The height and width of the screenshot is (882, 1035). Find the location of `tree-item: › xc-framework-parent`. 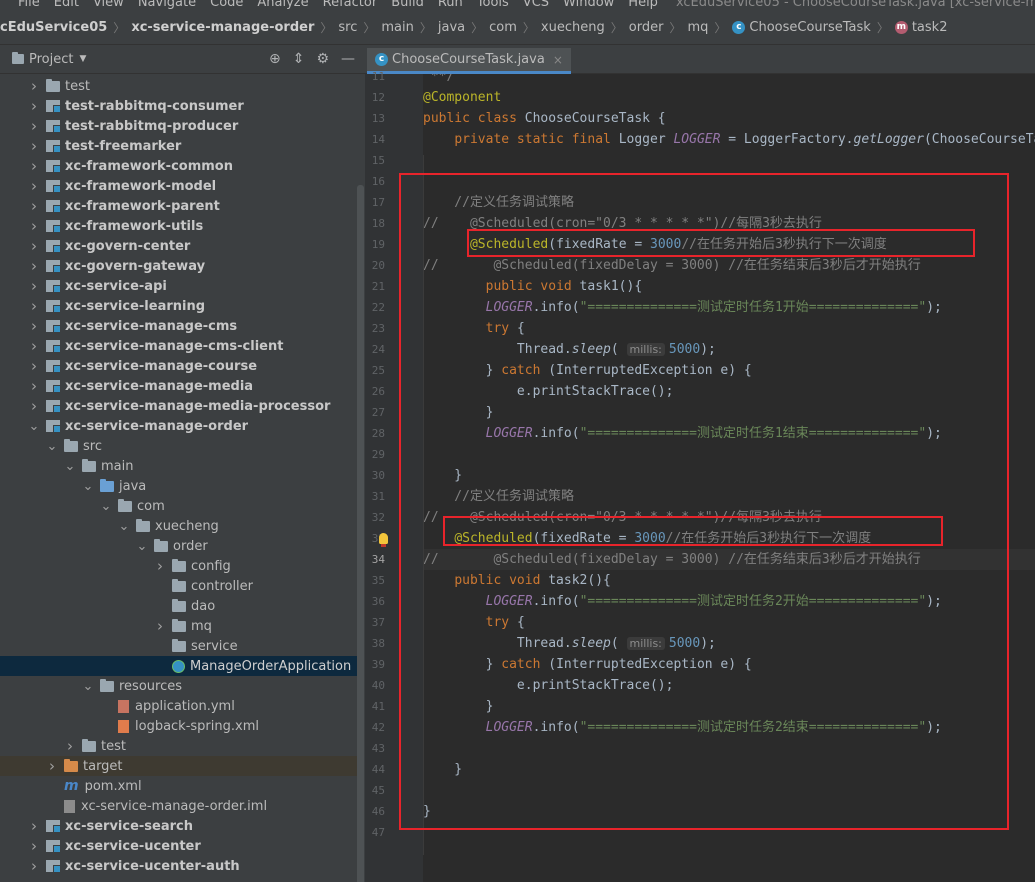

tree-item: › xc-framework-parent is located at coordinates (178, 206).